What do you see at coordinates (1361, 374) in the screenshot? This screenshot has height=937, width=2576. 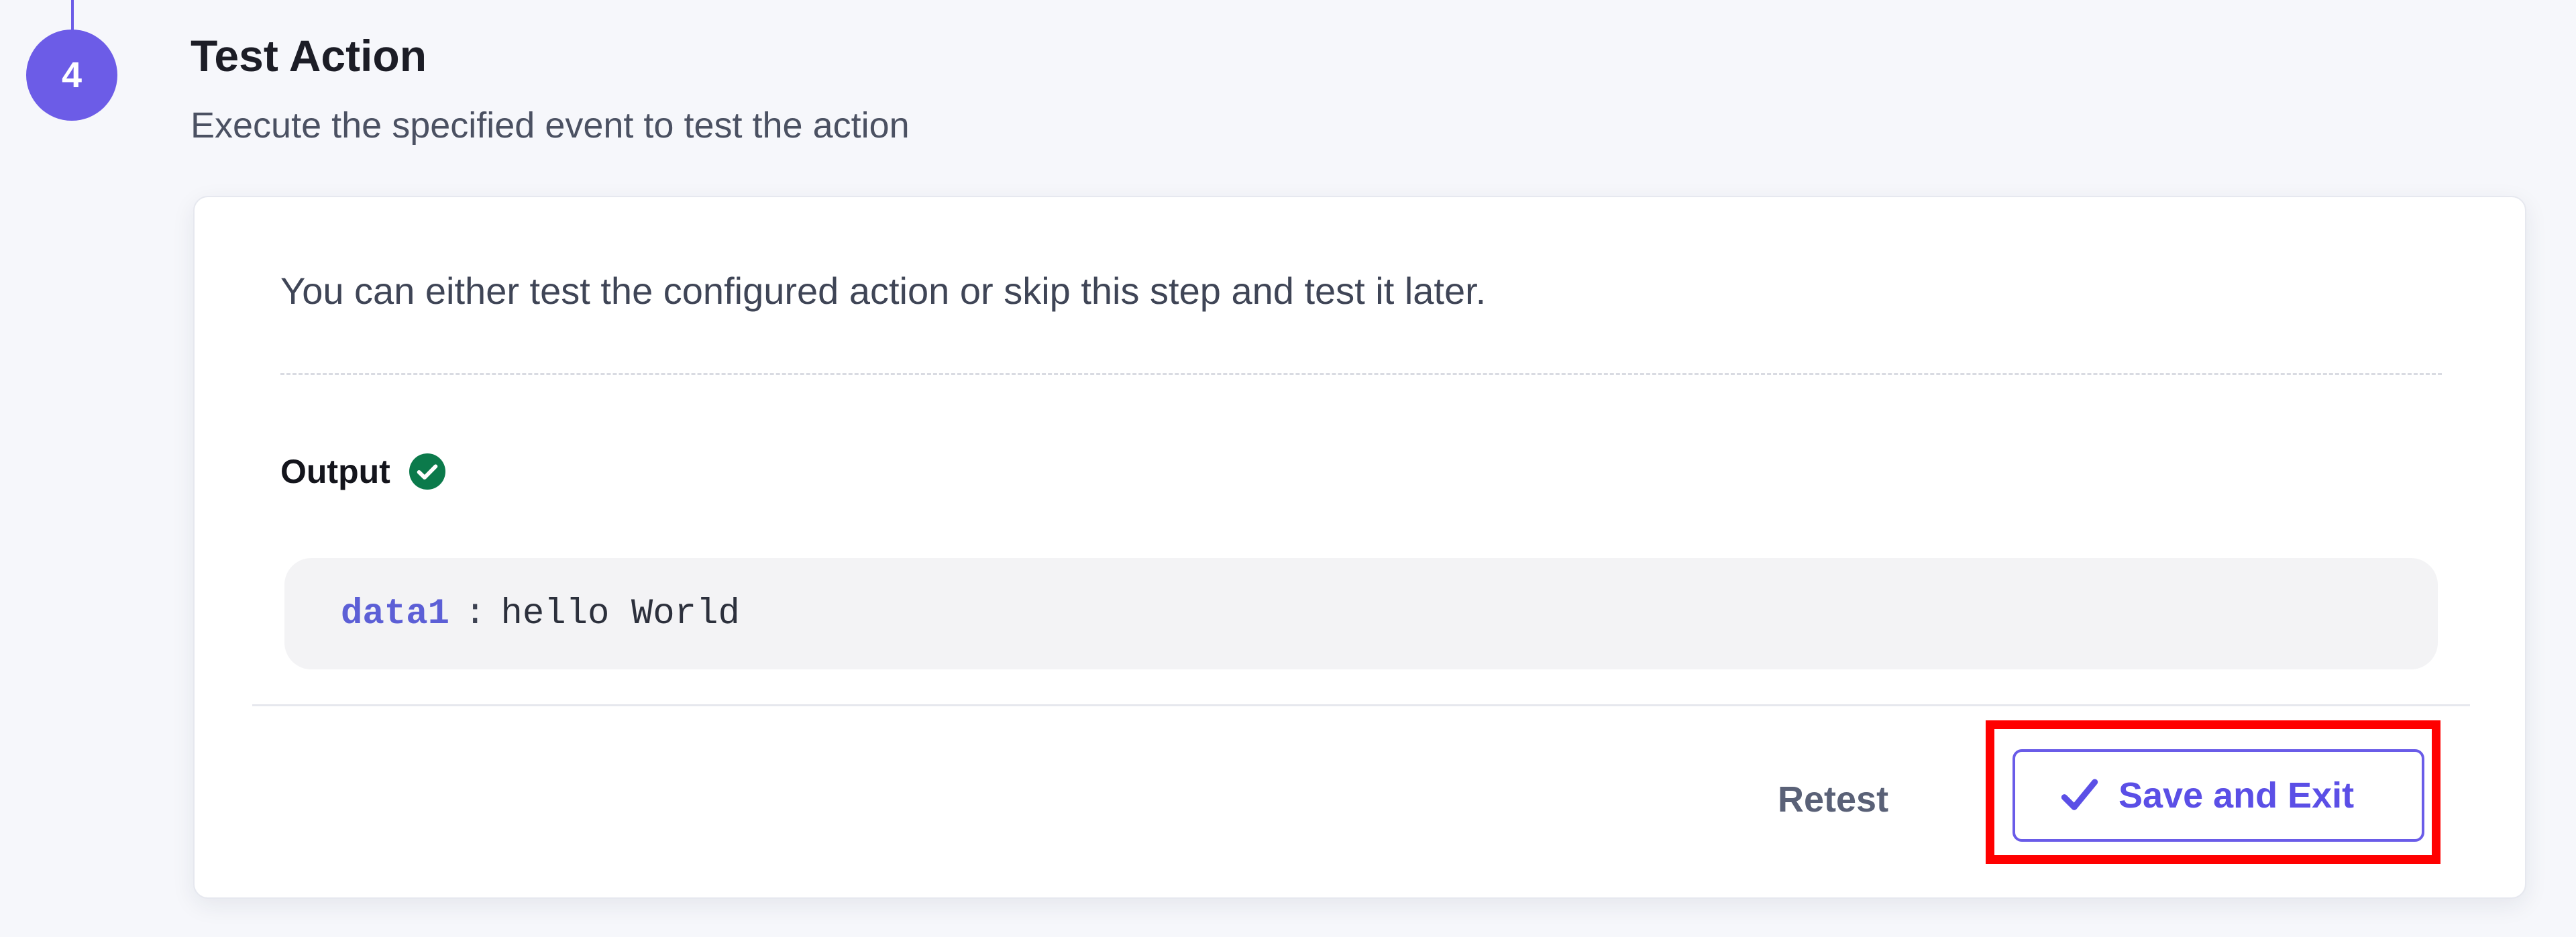 I see `dashed-divider` at bounding box center [1361, 374].